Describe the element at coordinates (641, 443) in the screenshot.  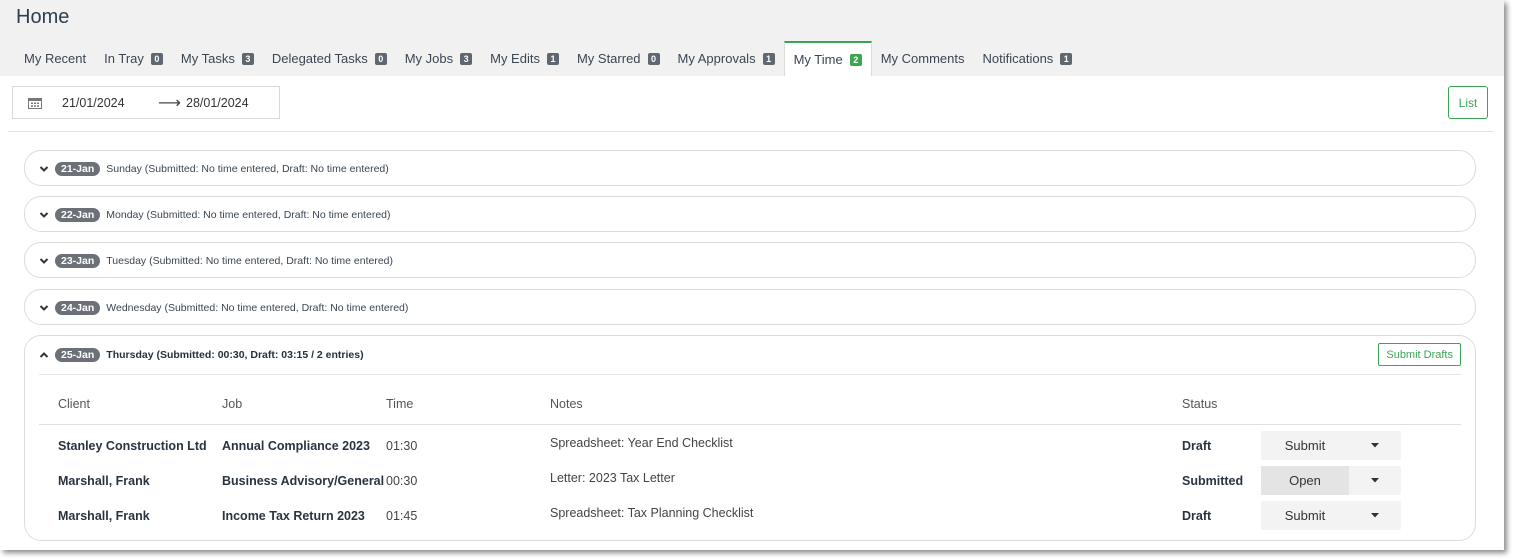
I see `cell-notes: Spreadsheet: Year End Checklist` at that location.